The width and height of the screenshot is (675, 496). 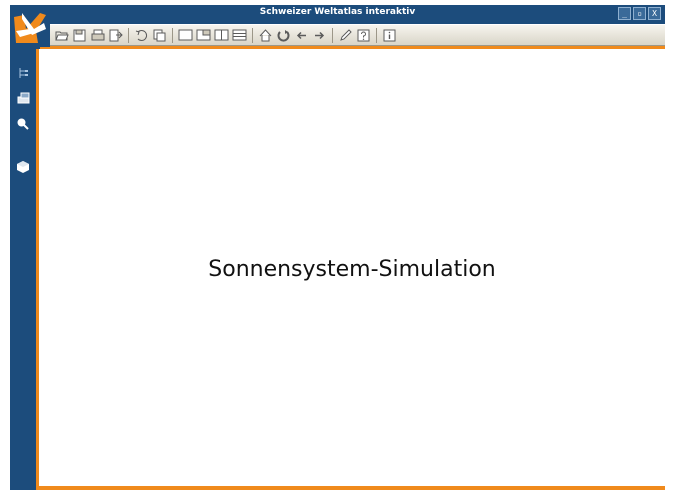 What do you see at coordinates (319, 35) in the screenshot?
I see `forward-arrow-icon` at bounding box center [319, 35].